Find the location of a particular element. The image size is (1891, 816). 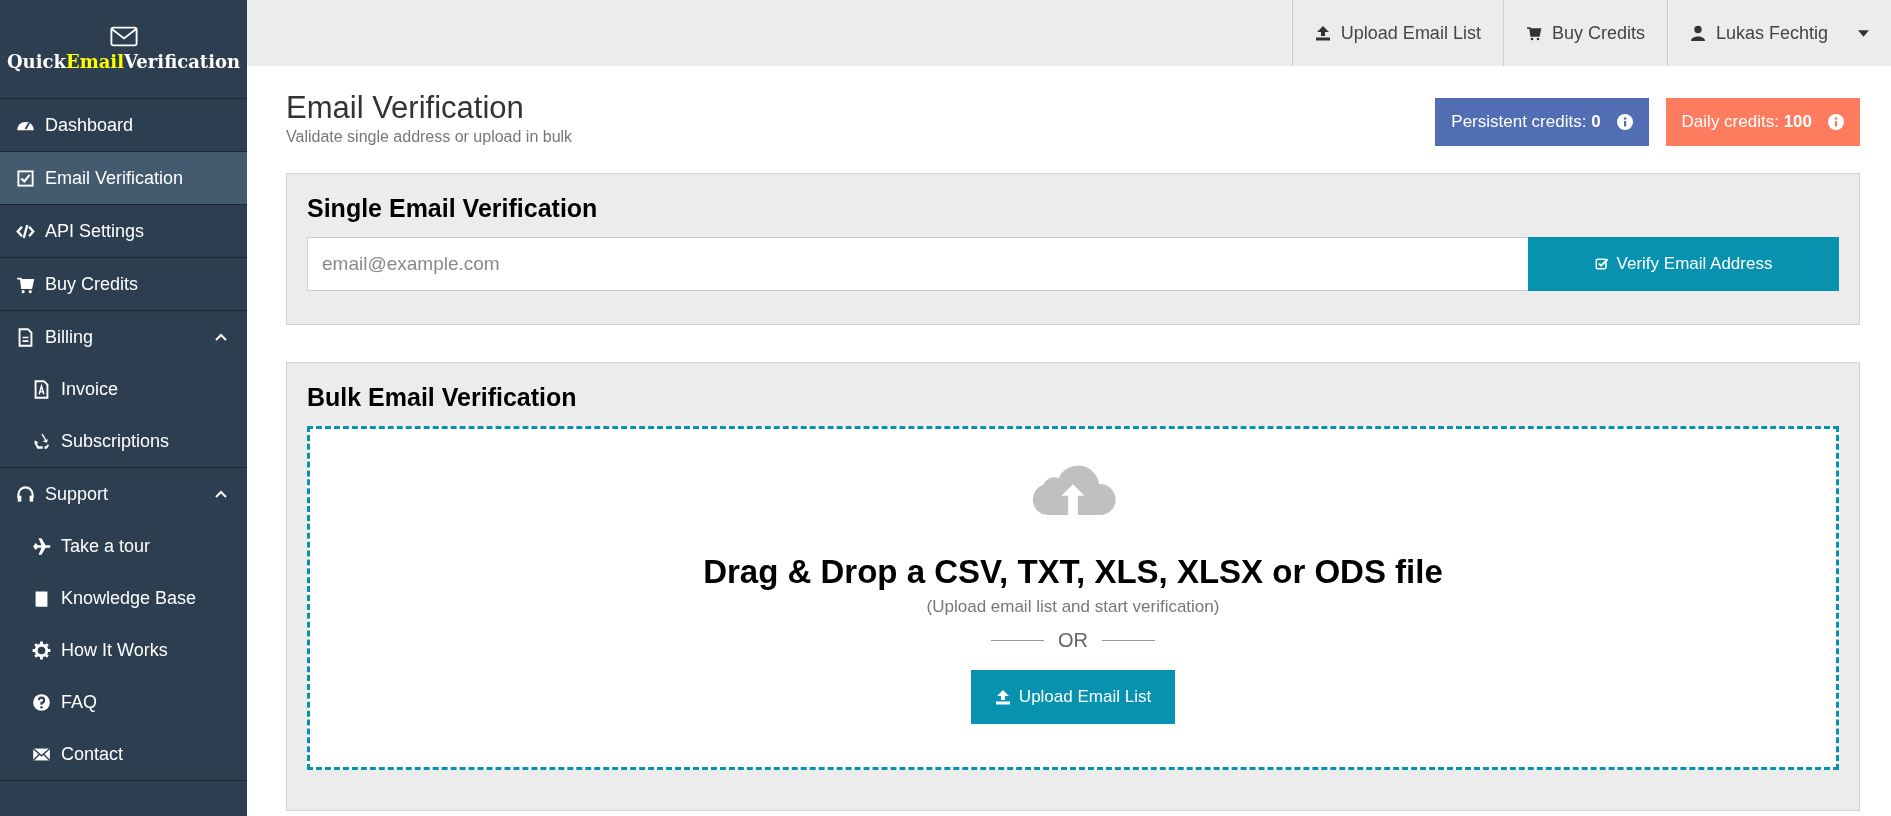

page-title: Email Verification is located at coordinates (405, 108).